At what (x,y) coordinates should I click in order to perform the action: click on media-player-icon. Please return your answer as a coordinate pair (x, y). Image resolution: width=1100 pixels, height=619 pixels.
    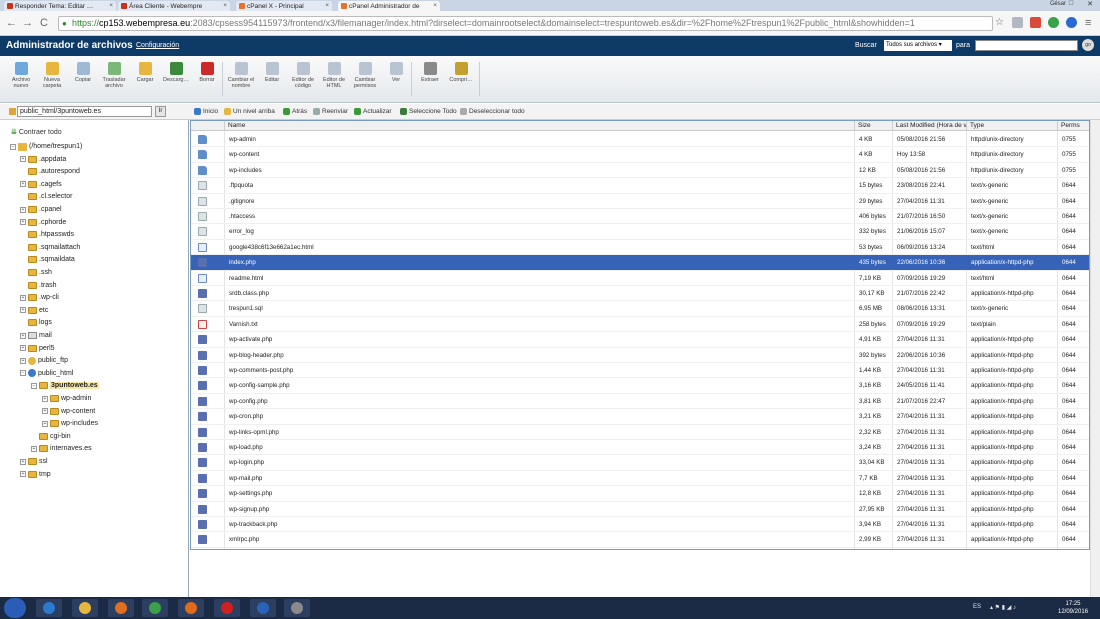
    Looking at the image, I should click on (121, 608).